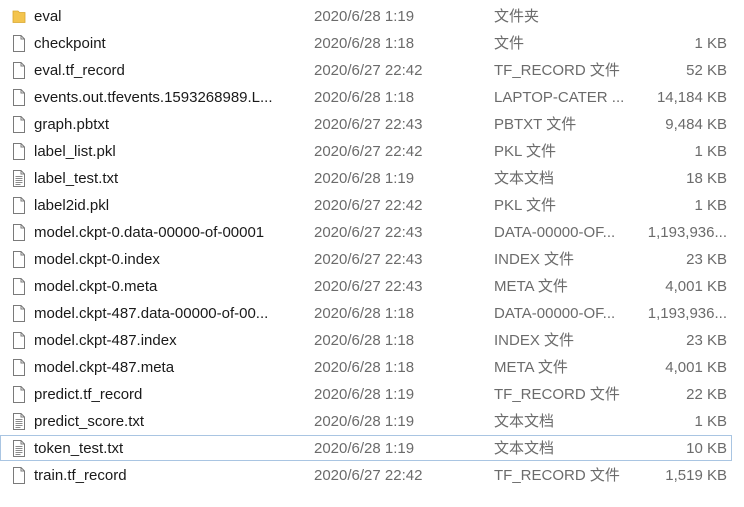 This screenshot has width=744, height=507. What do you see at coordinates (72, 205) in the screenshot?
I see `file-name: label2id.pkl` at bounding box center [72, 205].